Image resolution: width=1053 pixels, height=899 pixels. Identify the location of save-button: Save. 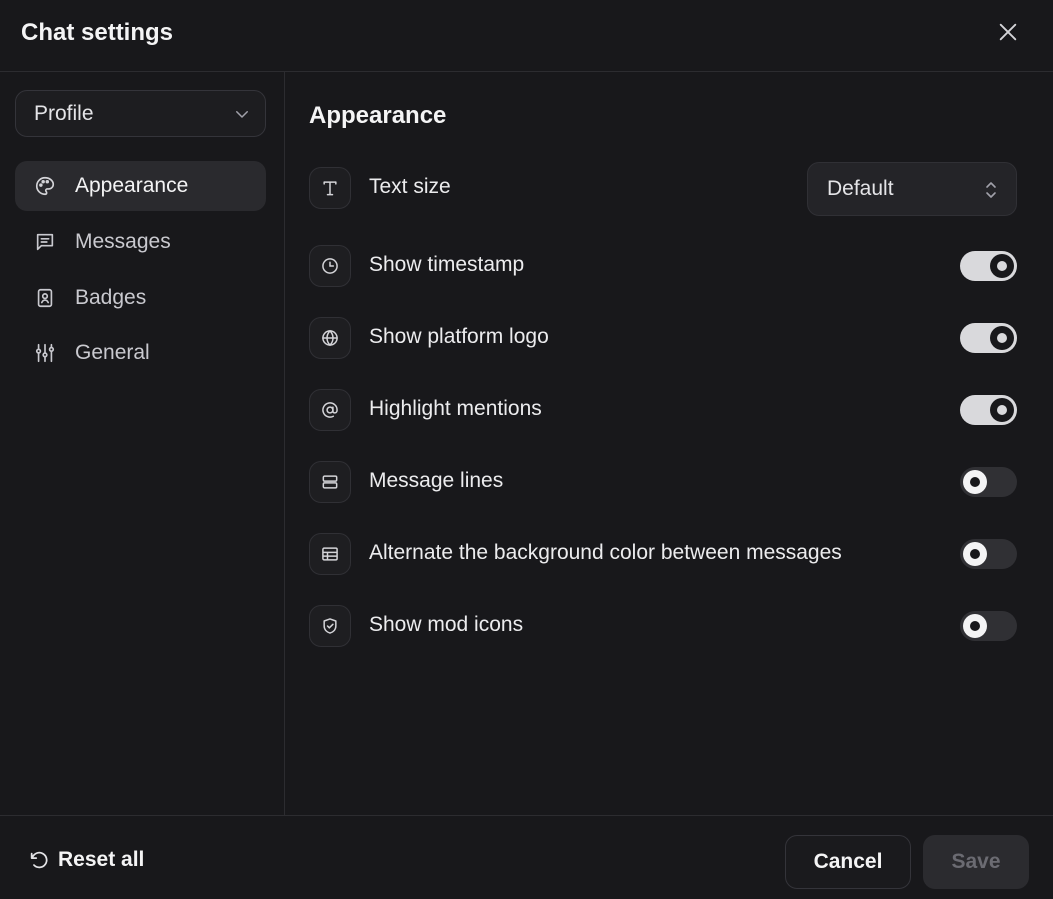
(976, 862).